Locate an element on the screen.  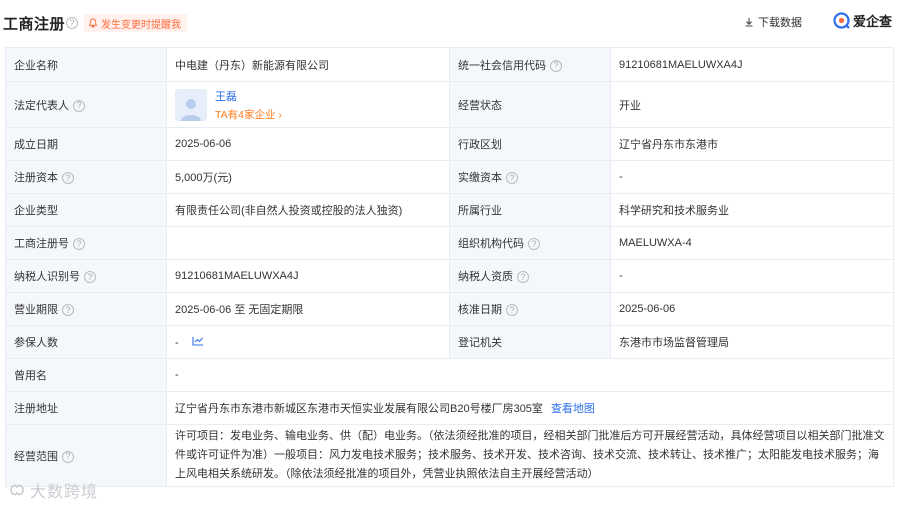
value-status: 开业 is located at coordinates (752, 104).